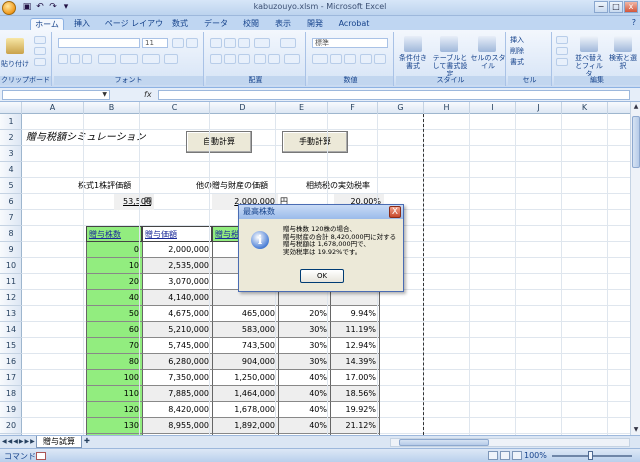 This screenshot has width=640, height=462. I want to click on tab-view: 表示, so click(283, 24).